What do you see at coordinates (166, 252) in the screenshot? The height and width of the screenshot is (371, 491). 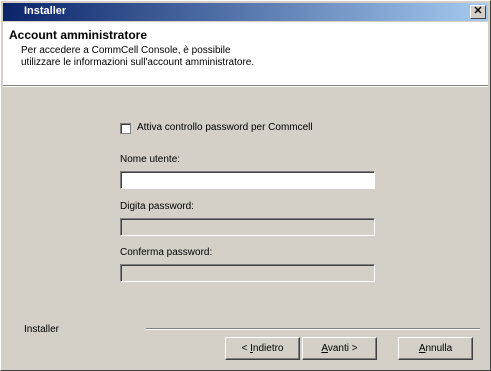 I see `confirm-password-label: Conferma password:` at bounding box center [166, 252].